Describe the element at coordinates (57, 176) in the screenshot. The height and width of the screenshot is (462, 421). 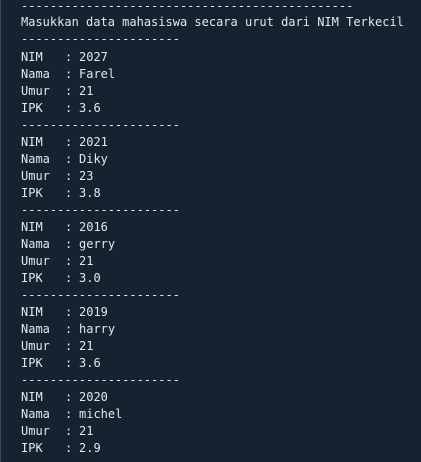
I see `record-umur: Umur:23` at that location.